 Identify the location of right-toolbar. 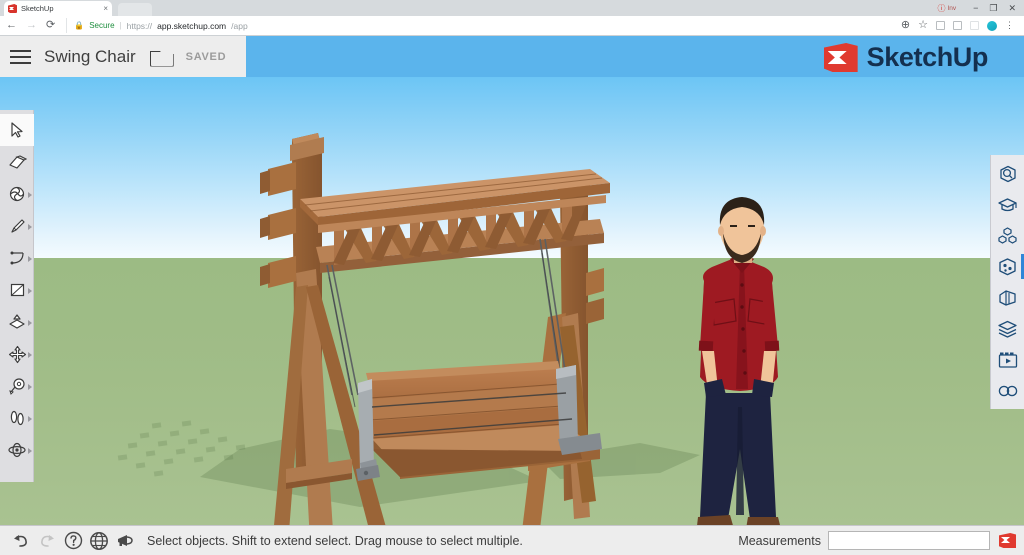
(1007, 282).